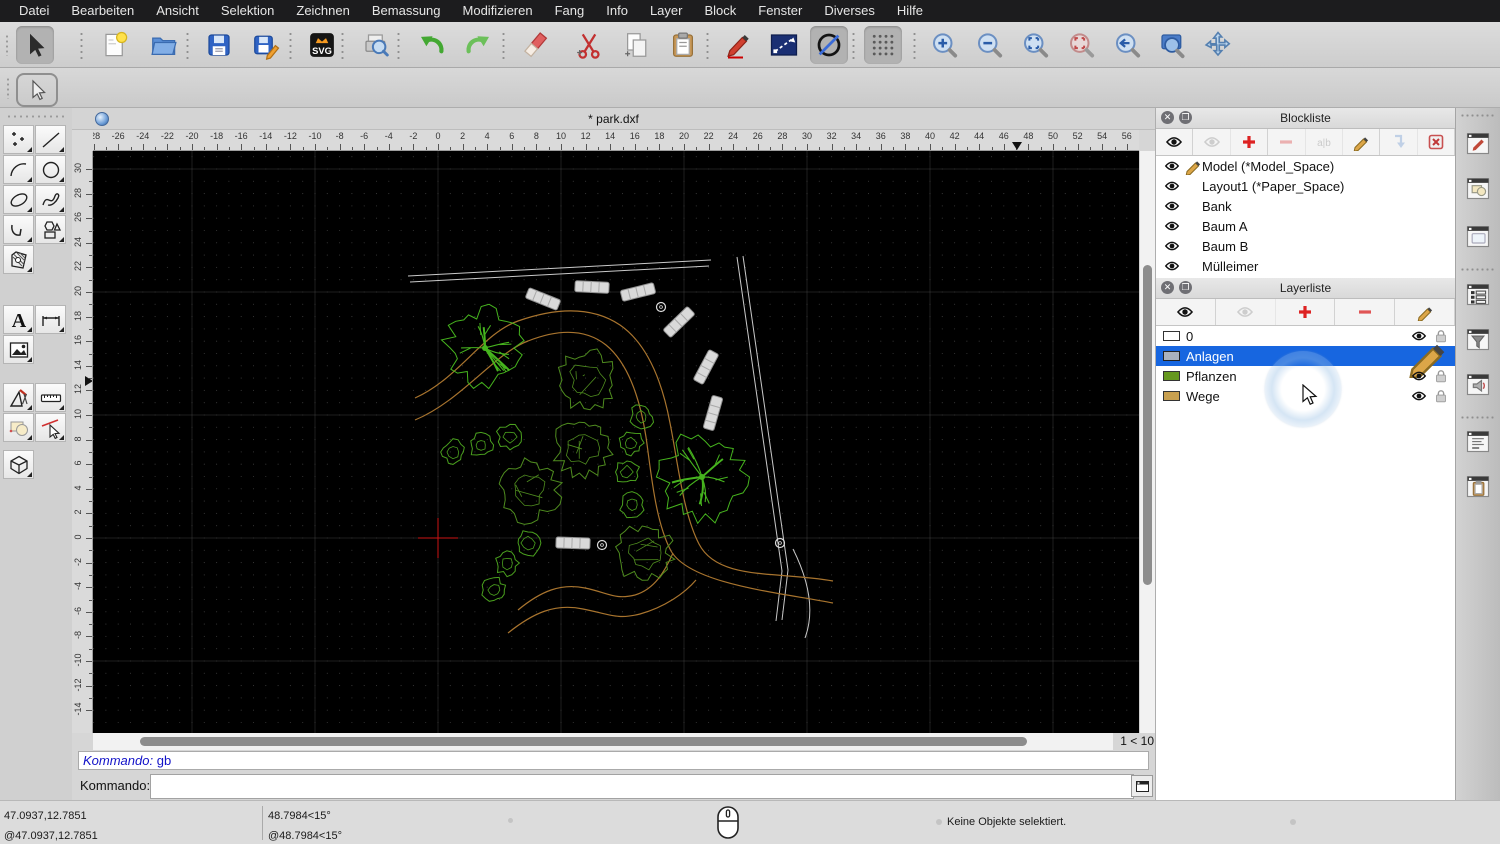  What do you see at coordinates (1306, 312) in the screenshot?
I see `add-layer-button` at bounding box center [1306, 312].